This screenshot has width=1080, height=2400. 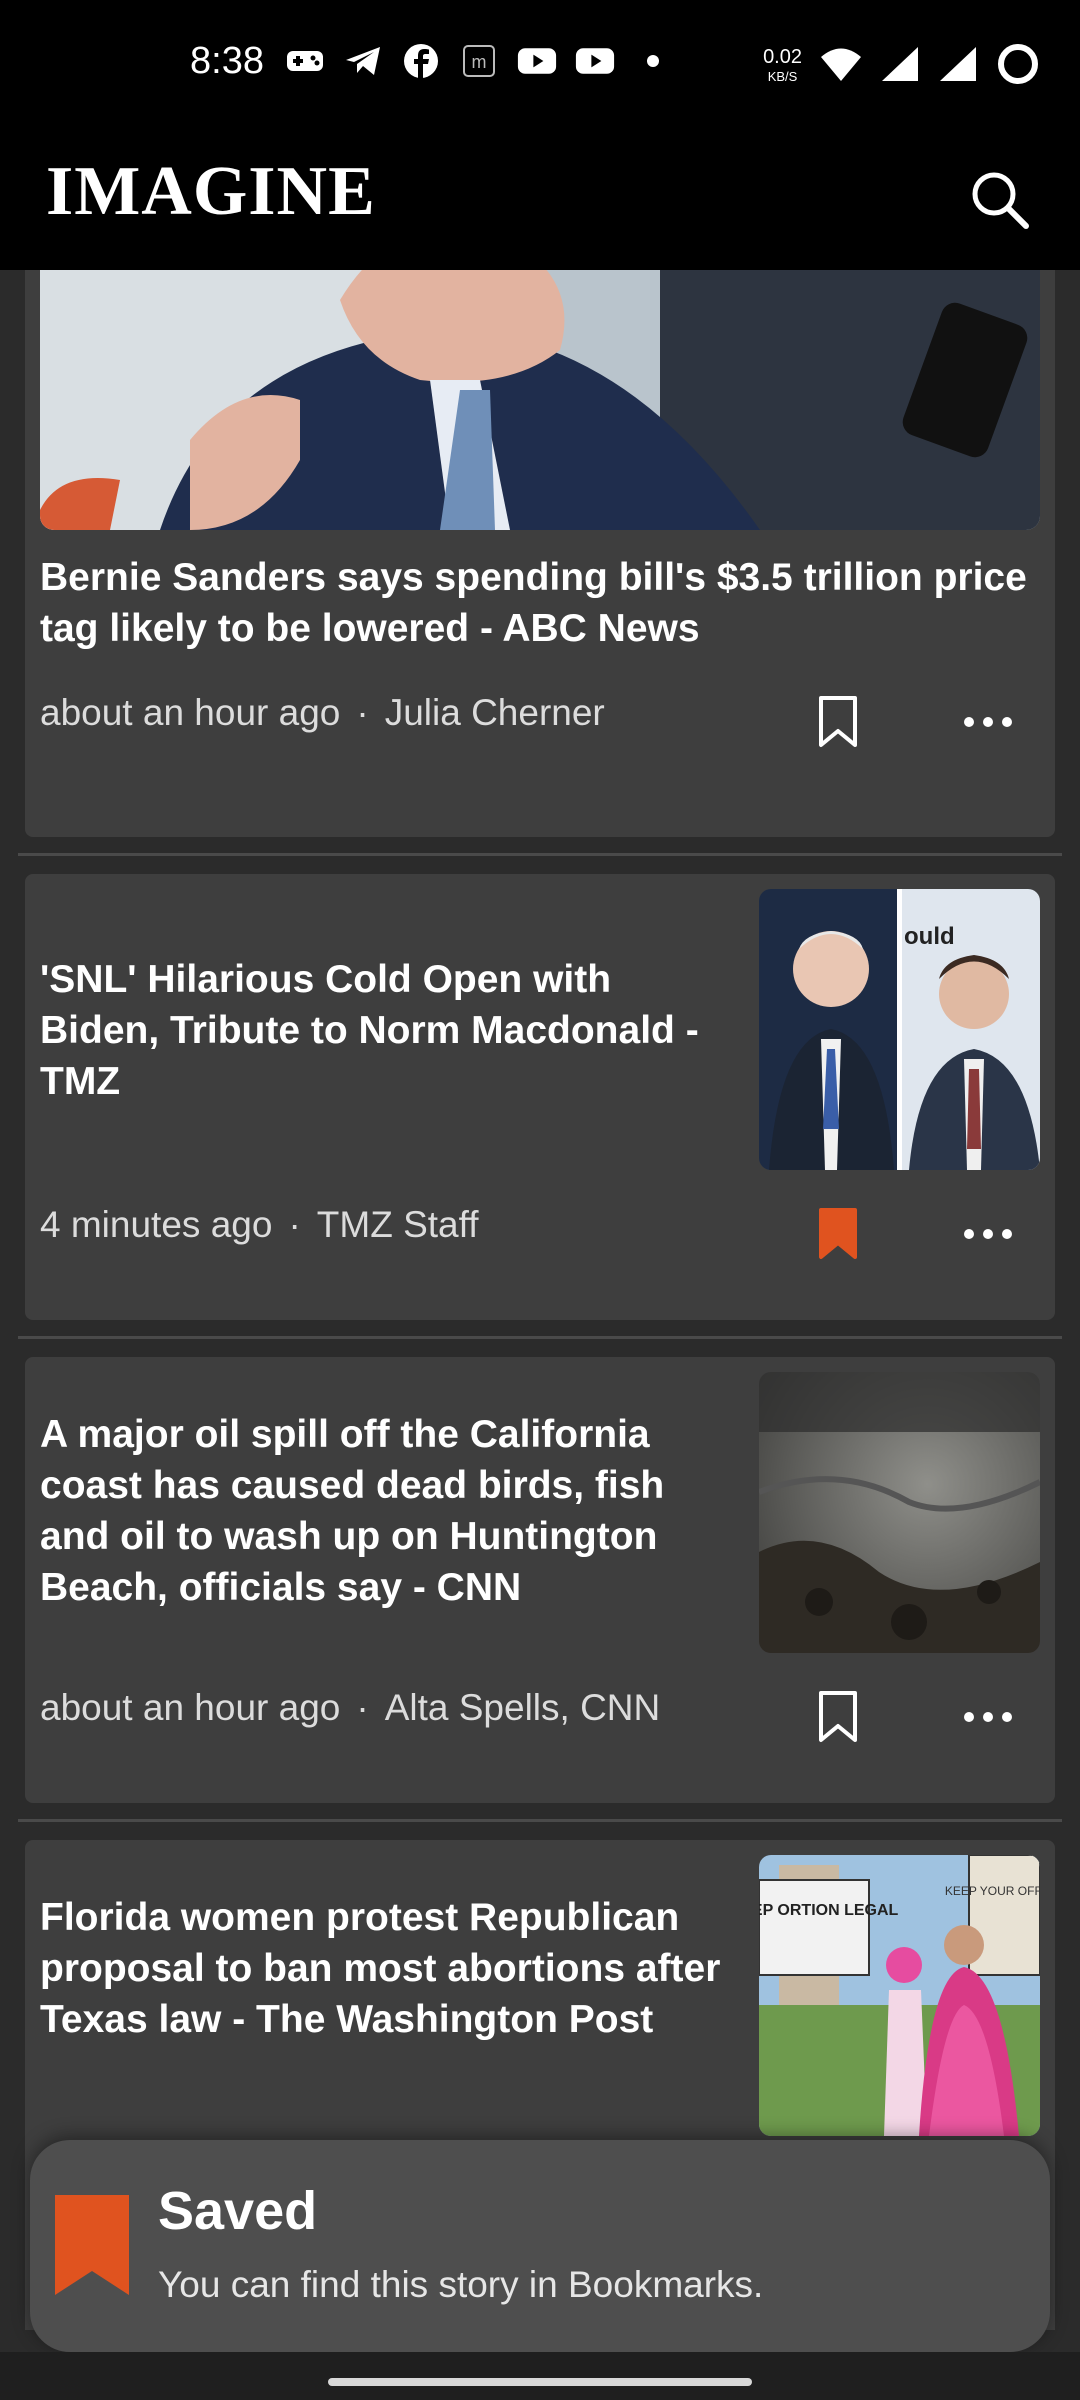 I want to click on status-bar: 8:38 m 0.02 KB/S, so click(x=540, y=65).